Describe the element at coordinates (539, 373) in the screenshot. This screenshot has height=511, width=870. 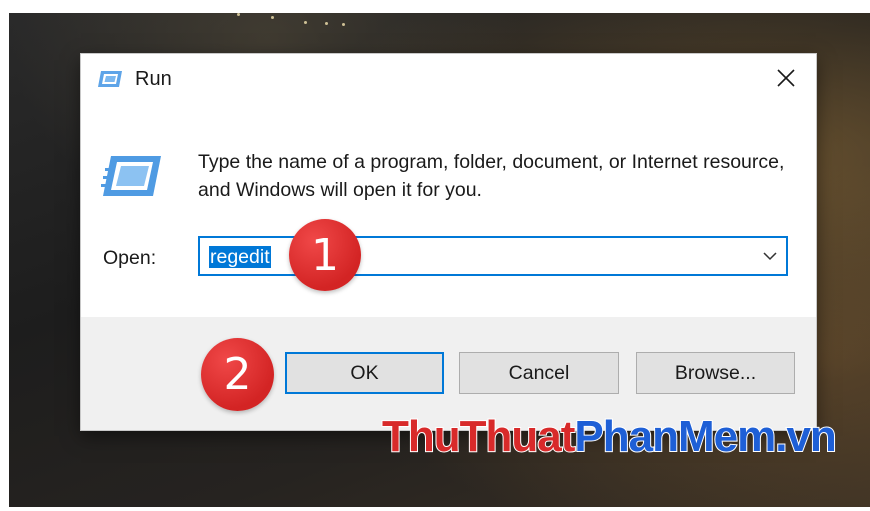
I see `cancel-button: Cancel` at that location.